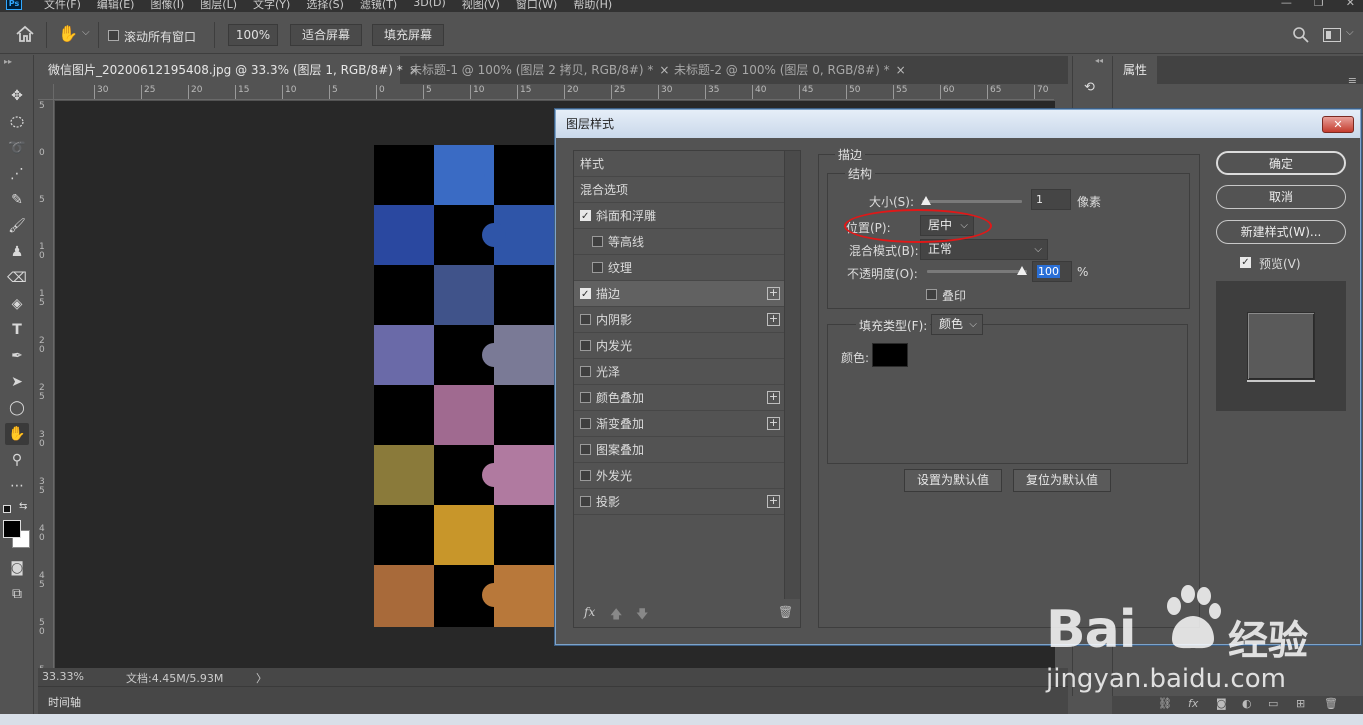 Image resolution: width=1363 pixels, height=725 pixels. I want to click on scroll-all-checkbox, so click(113, 35).